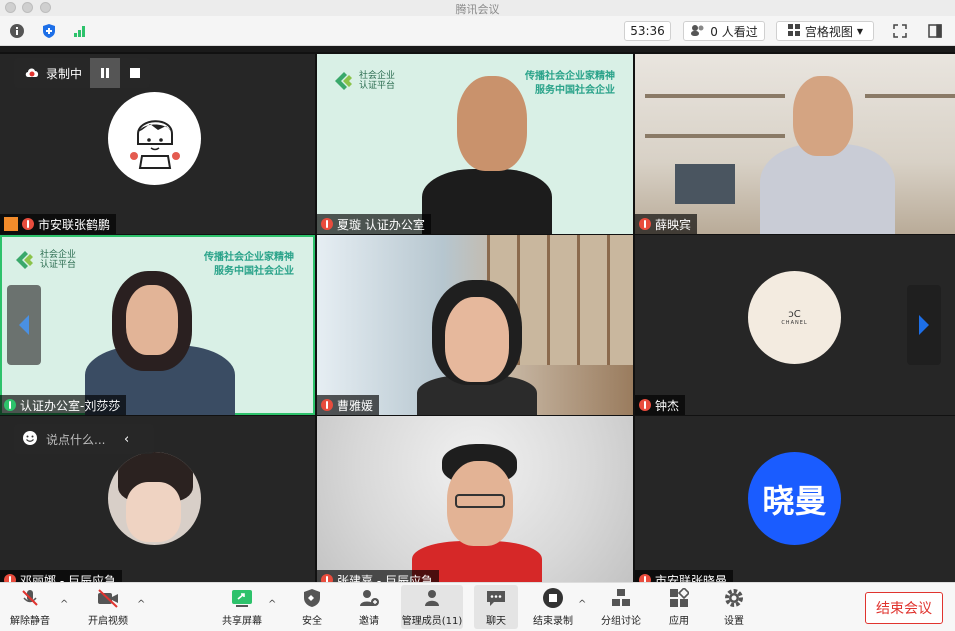 The height and width of the screenshot is (631, 955). I want to click on viewers-count: 0 人看过, so click(734, 31).